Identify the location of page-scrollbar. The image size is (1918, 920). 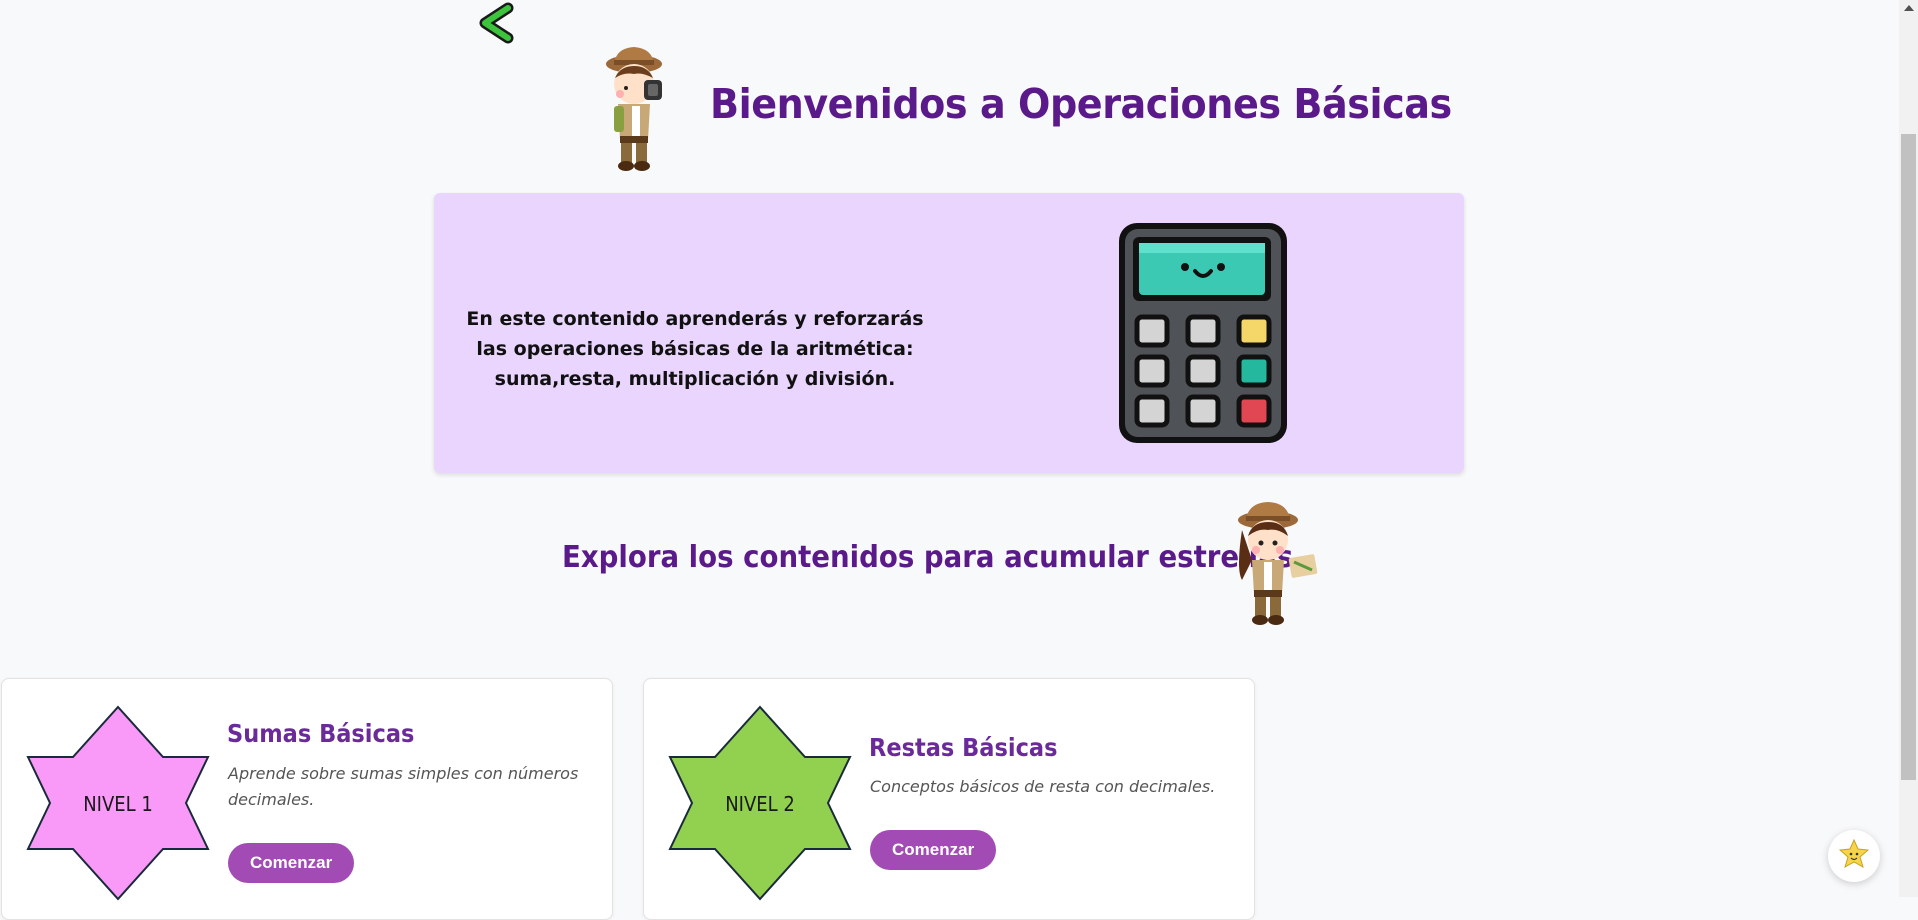
(1908, 448).